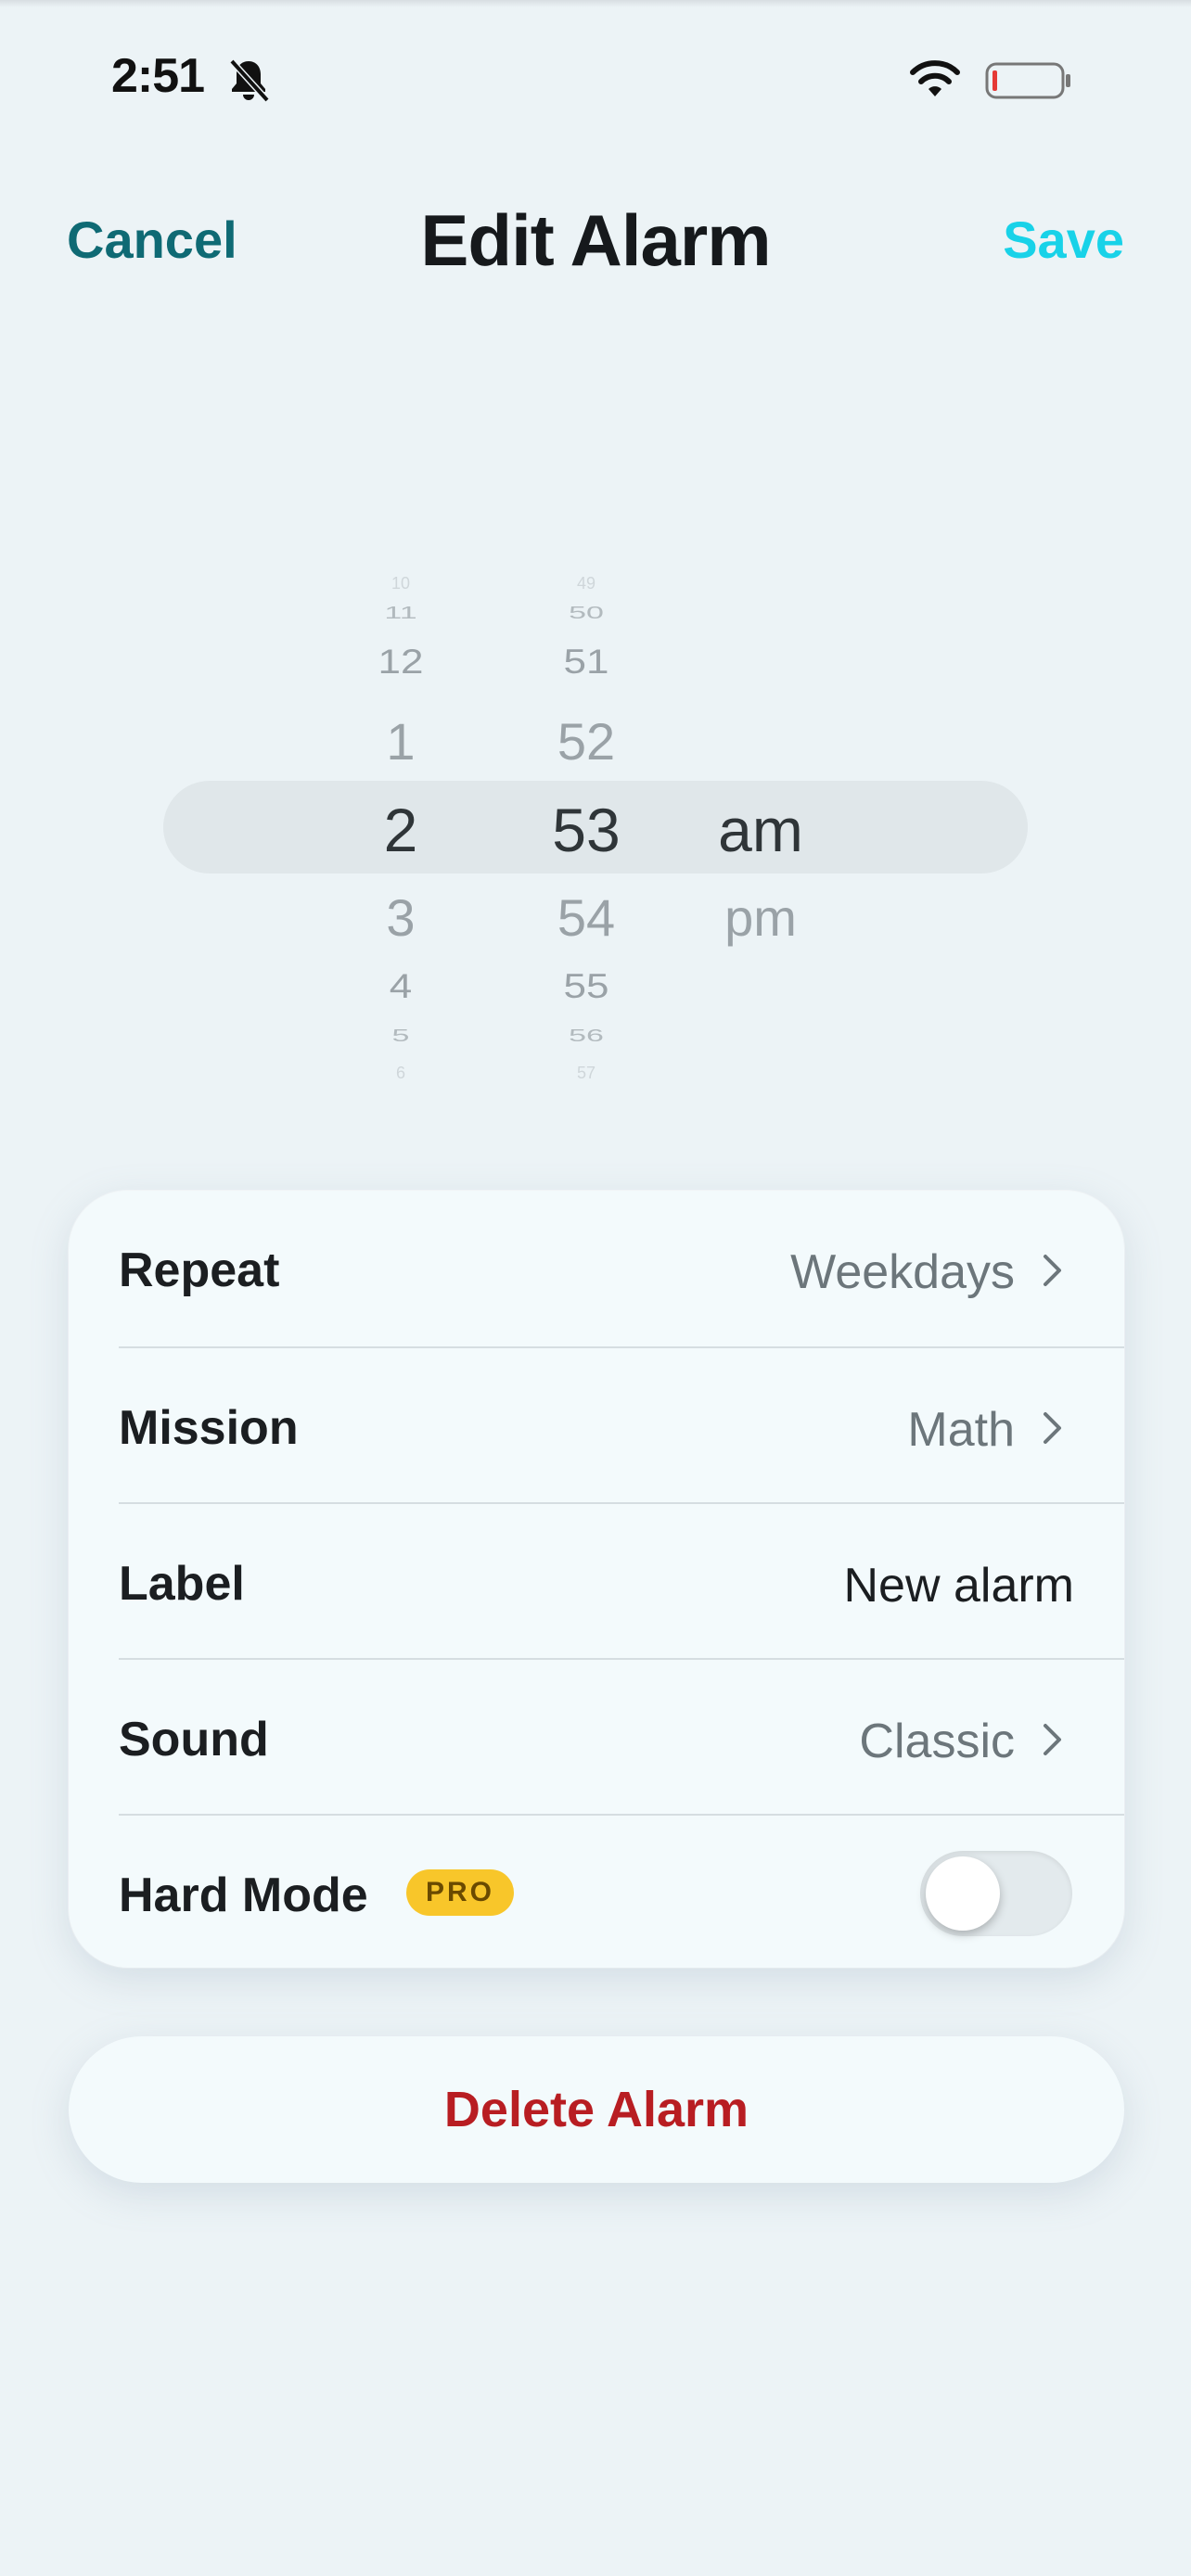  Describe the element at coordinates (400, 613) in the screenshot. I see `hour-option: 11` at that location.